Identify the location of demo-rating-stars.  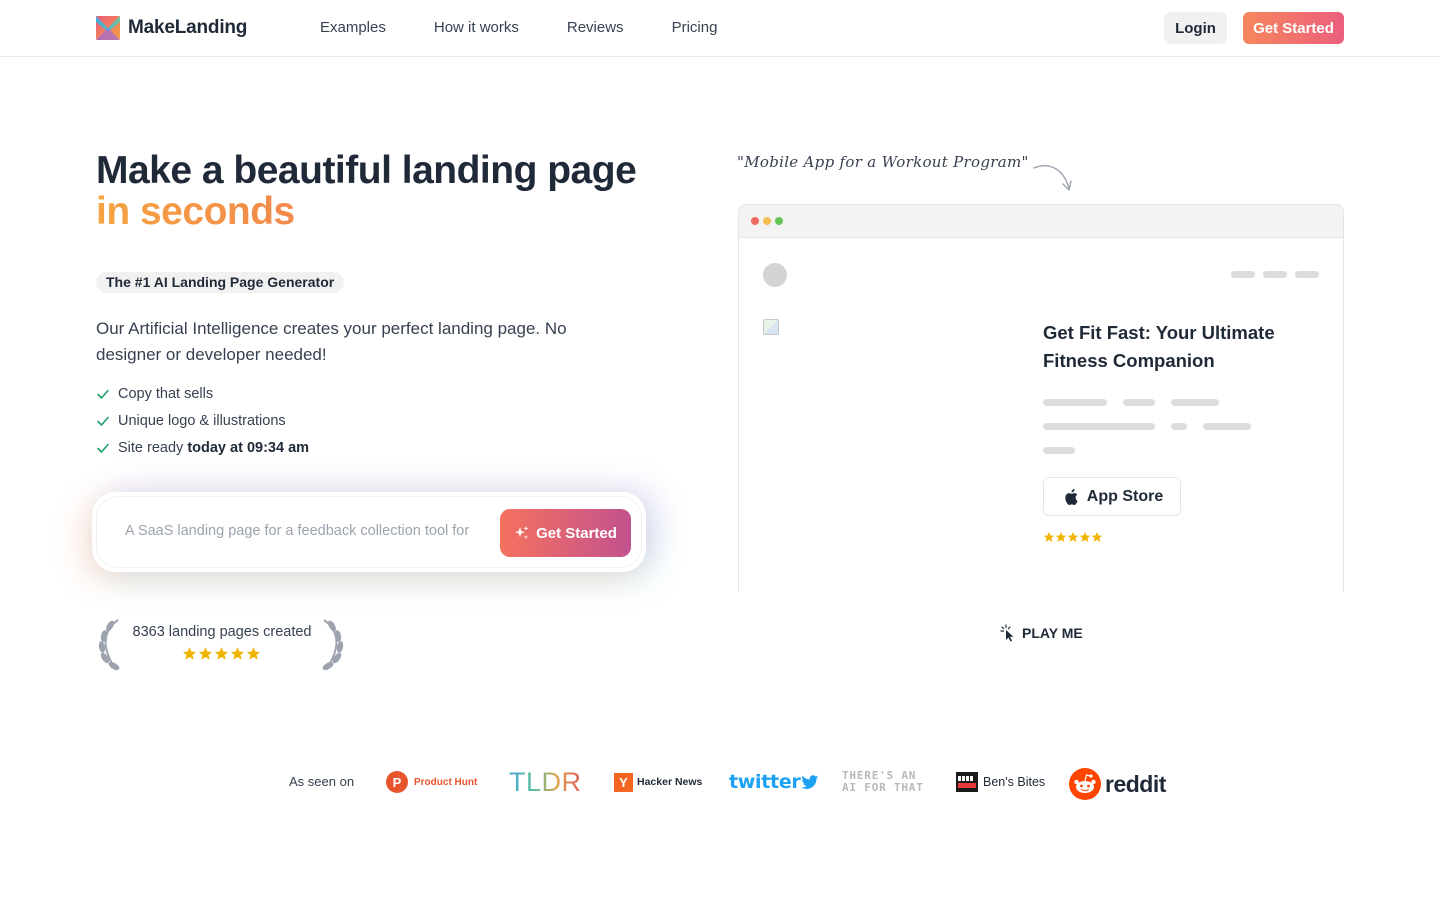
(1073, 537).